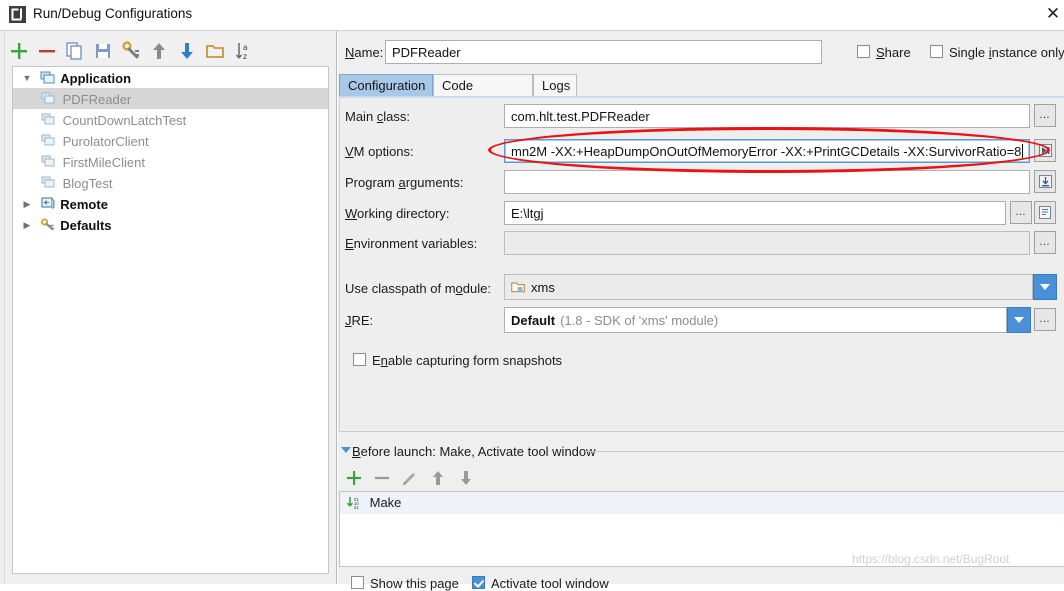 The image size is (1064, 591). Describe the element at coordinates (27, 78) in the screenshot. I see `chevron-down-icon: ▼` at that location.